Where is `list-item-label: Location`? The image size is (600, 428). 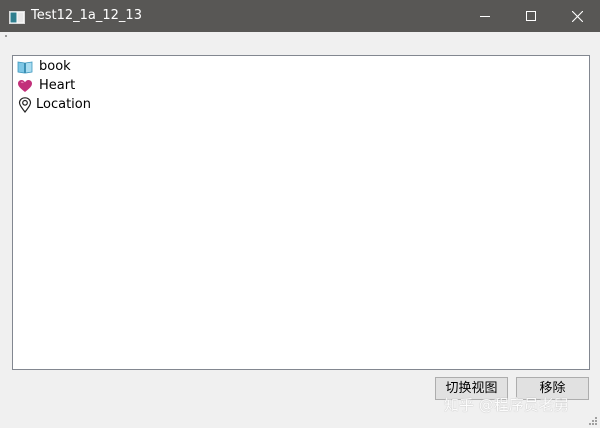
list-item-label: Location is located at coordinates (63, 104).